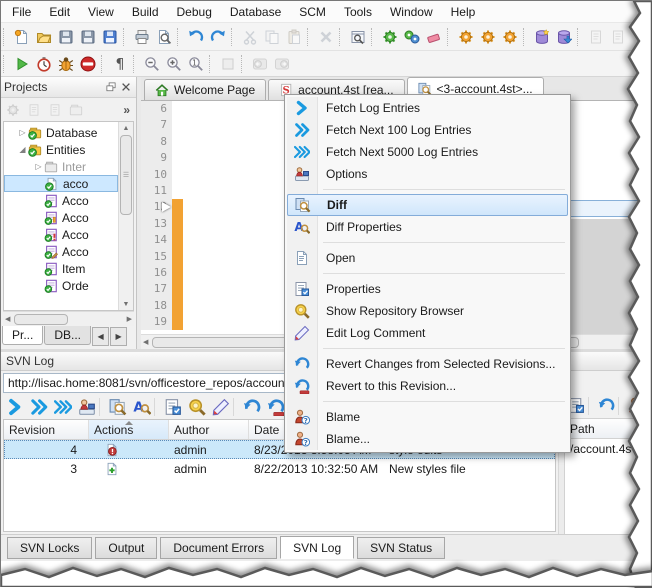 The image size is (652, 588). What do you see at coordinates (50, 548) in the screenshot?
I see `tab-svn-locks: SVN Locks` at bounding box center [50, 548].